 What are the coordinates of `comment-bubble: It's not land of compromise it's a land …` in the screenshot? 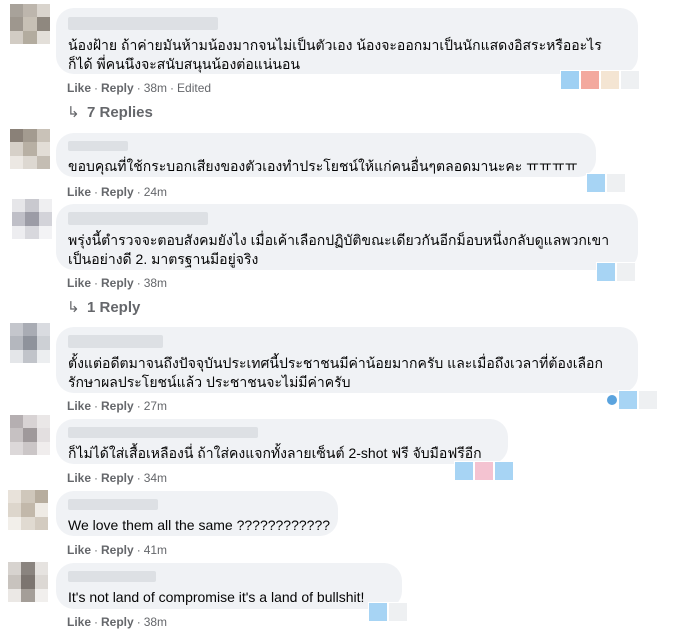 It's located at (229, 586).